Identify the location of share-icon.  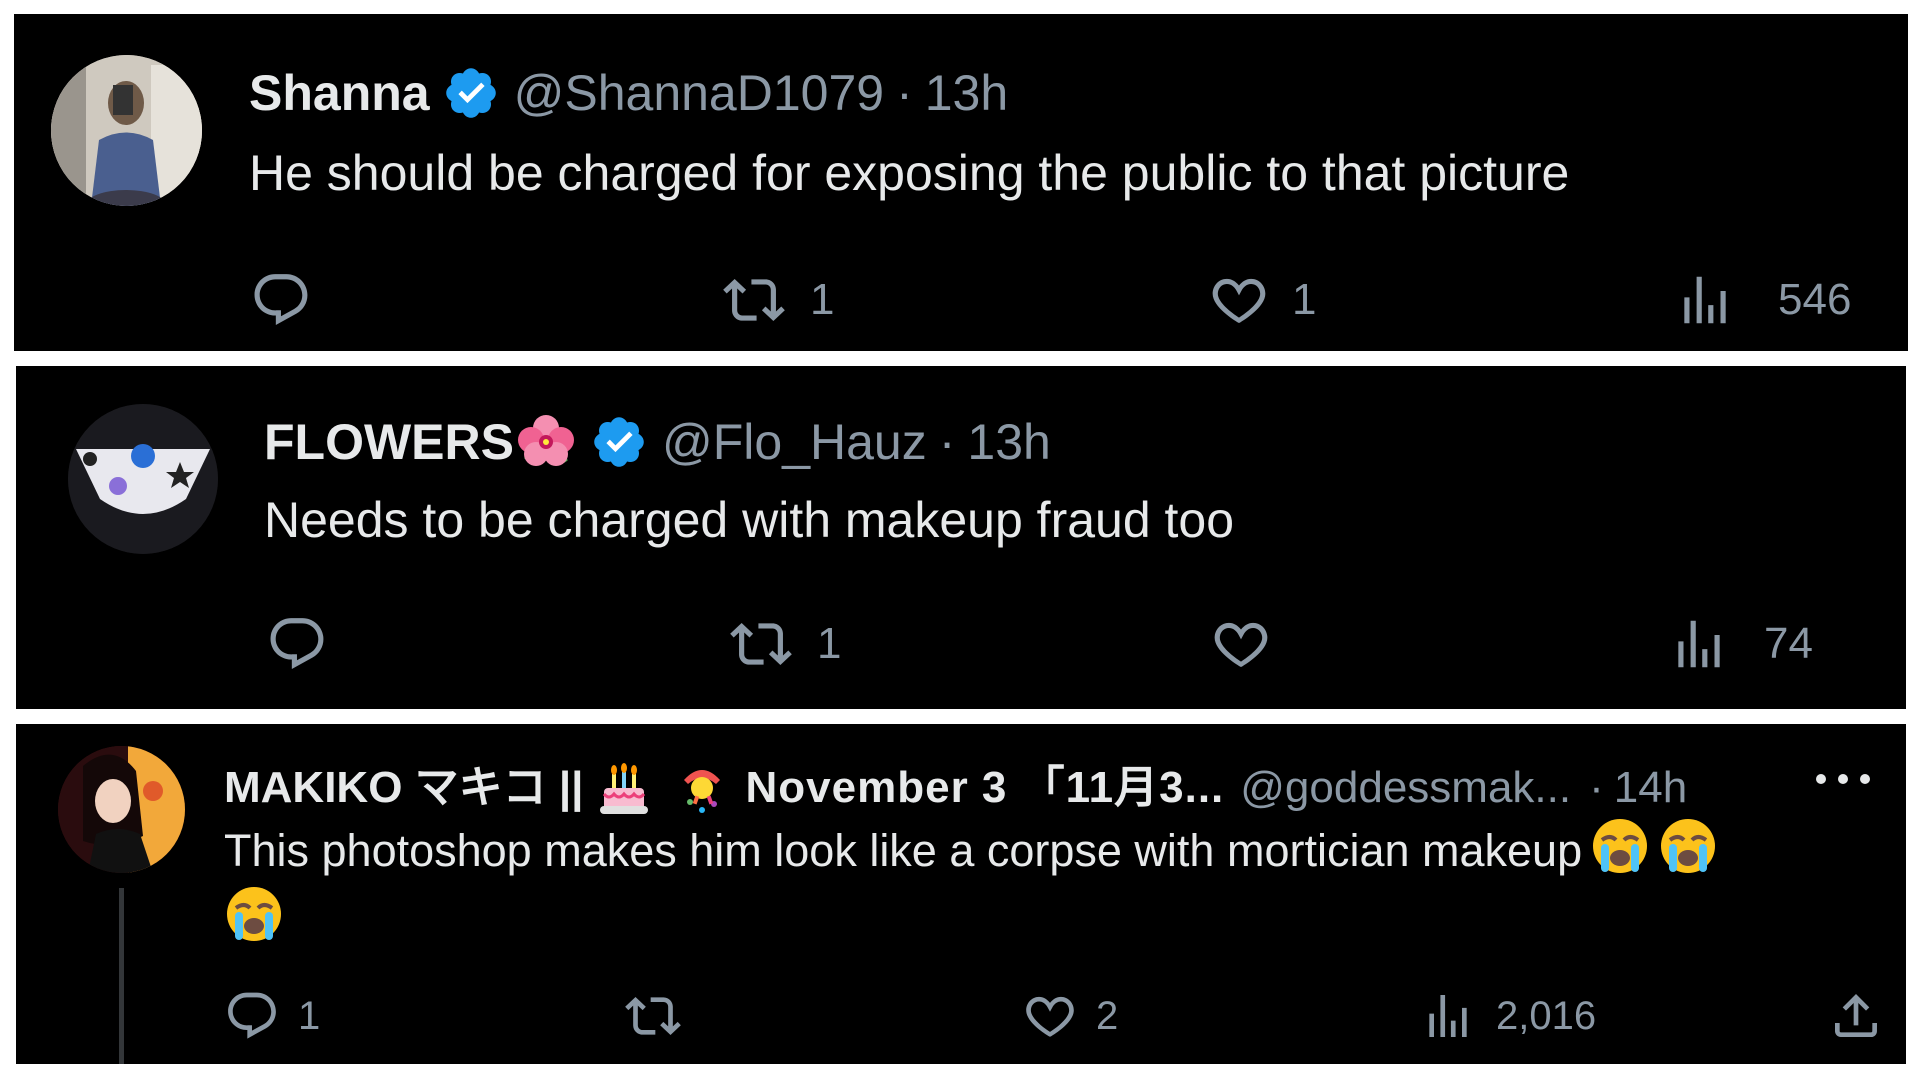
(1856, 1015).